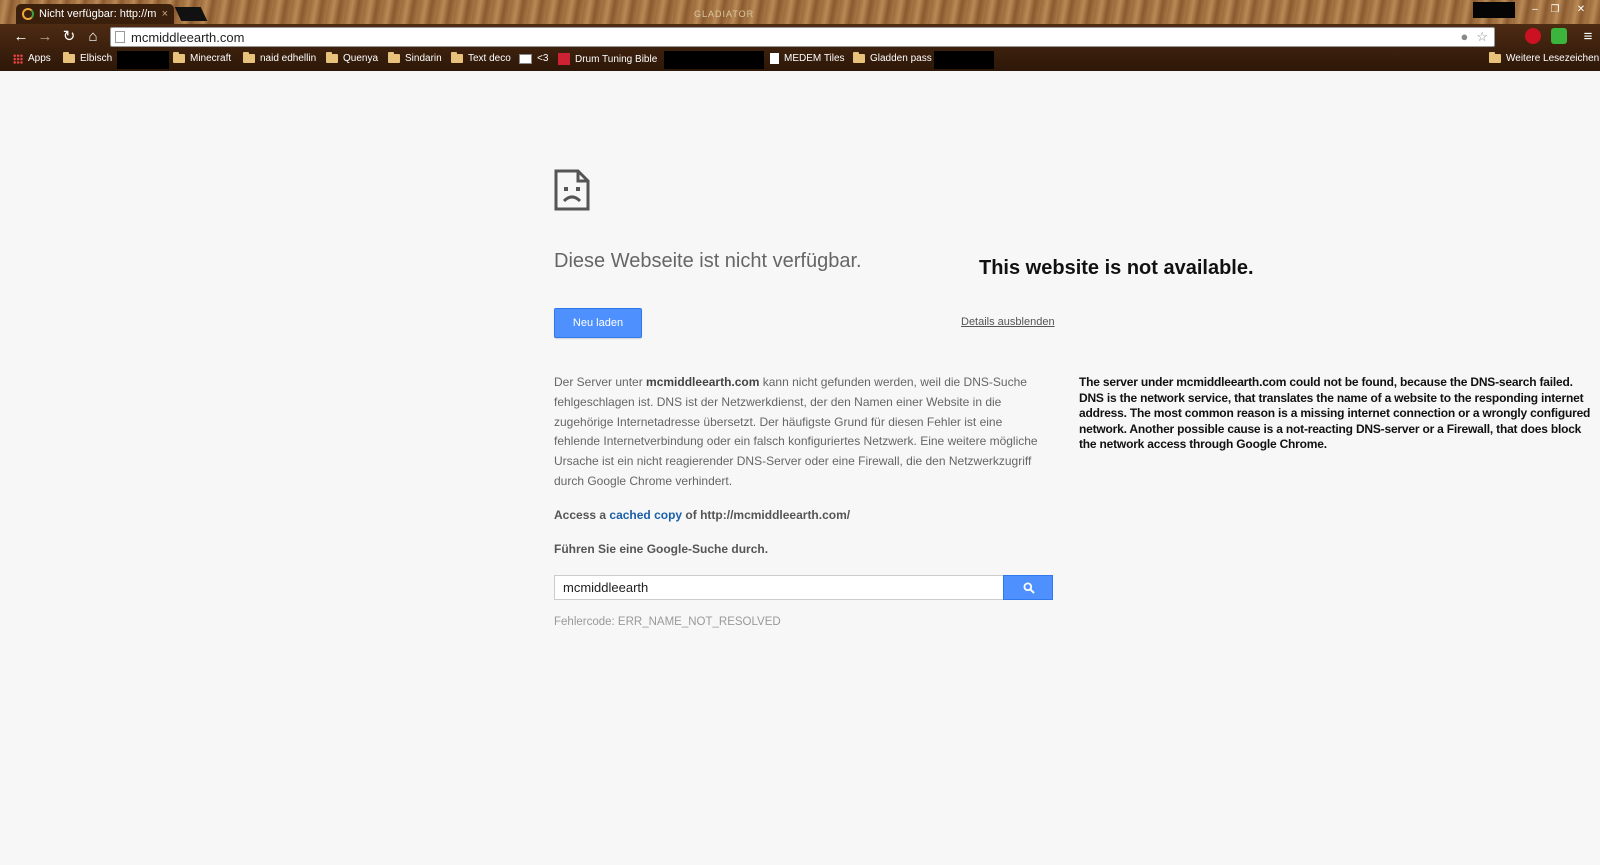 The height and width of the screenshot is (865, 1600). I want to click on google-search-label: Führen Sie eine Google-Suche durch., so click(661, 549).